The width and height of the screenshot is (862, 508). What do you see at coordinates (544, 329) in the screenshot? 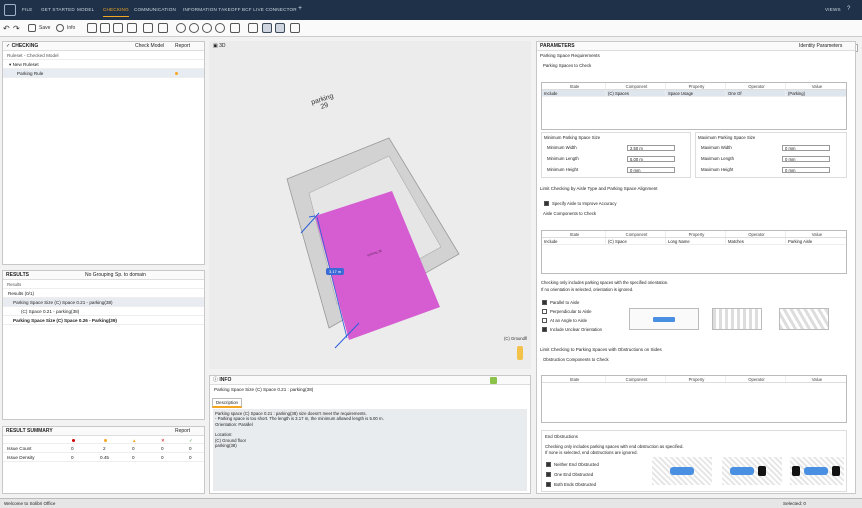
I see `unclear-orientation-checkbox` at bounding box center [544, 329].